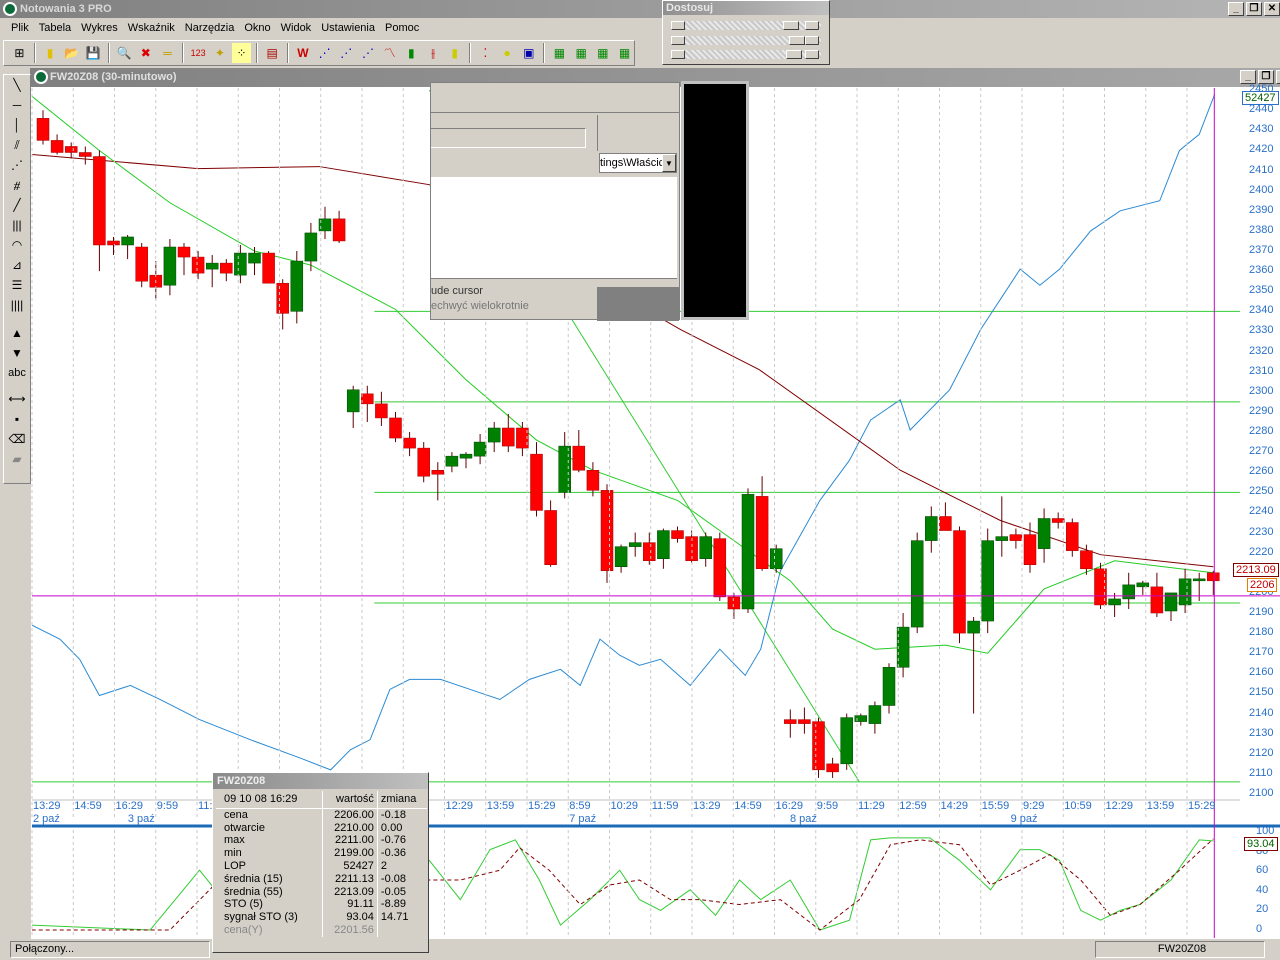  Describe the element at coordinates (269, 841) in the screenshot. I see `info-label: max` at that location.